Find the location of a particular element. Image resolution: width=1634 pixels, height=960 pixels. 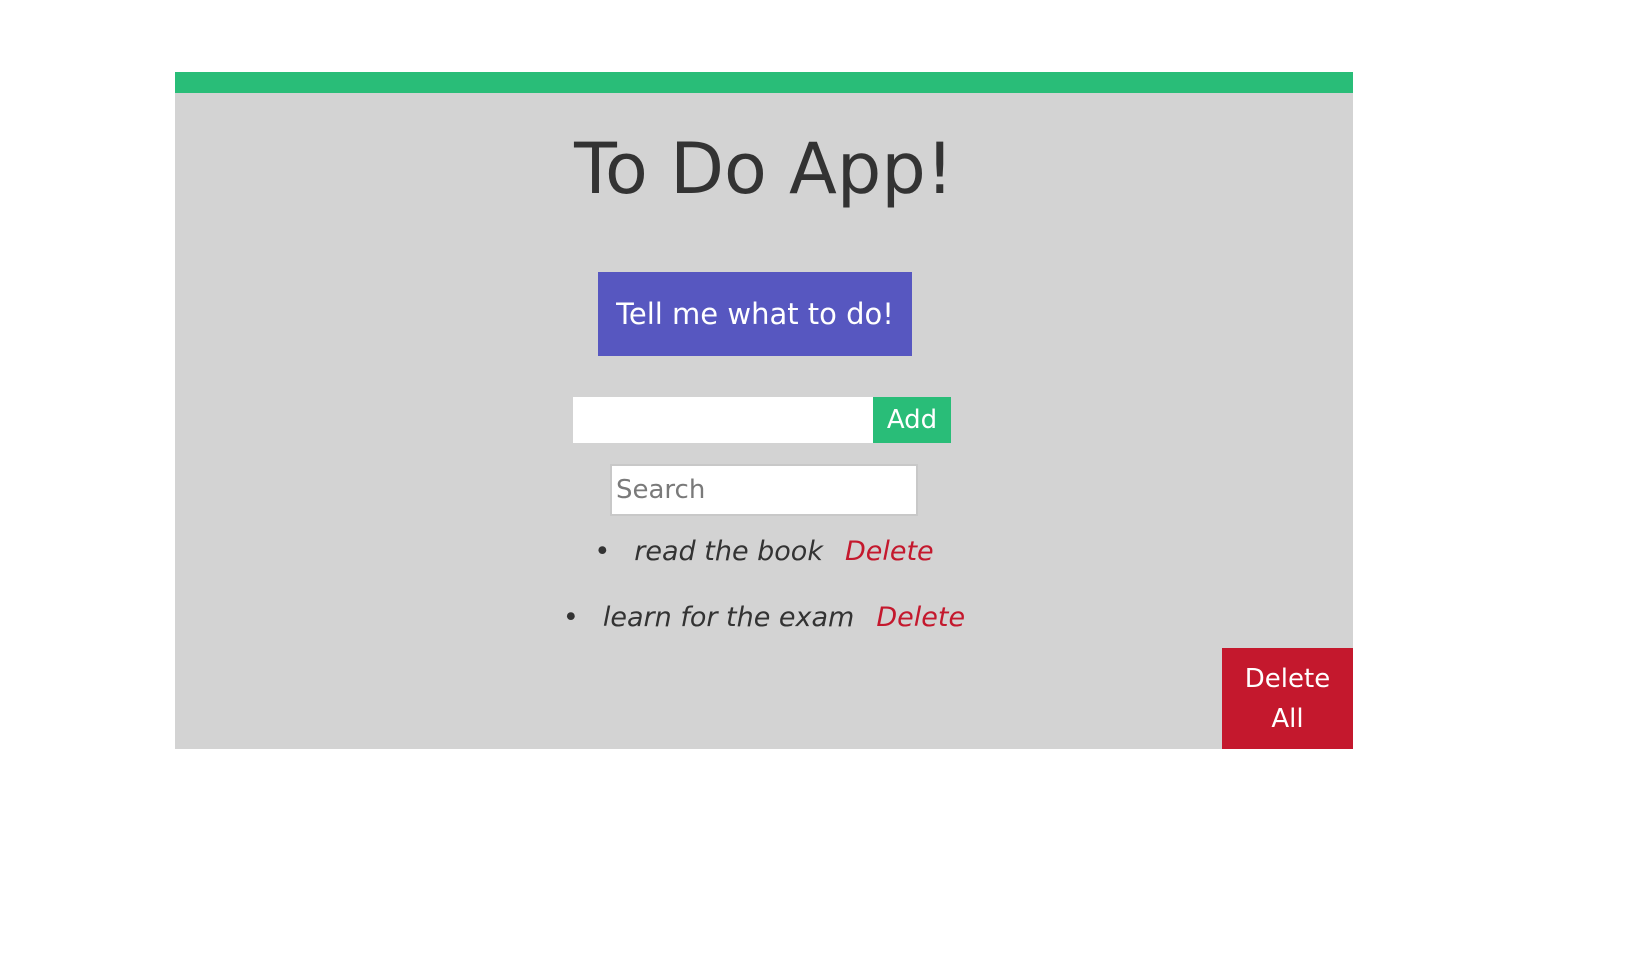

todo-item: • read the book Delete is located at coordinates (764, 567).